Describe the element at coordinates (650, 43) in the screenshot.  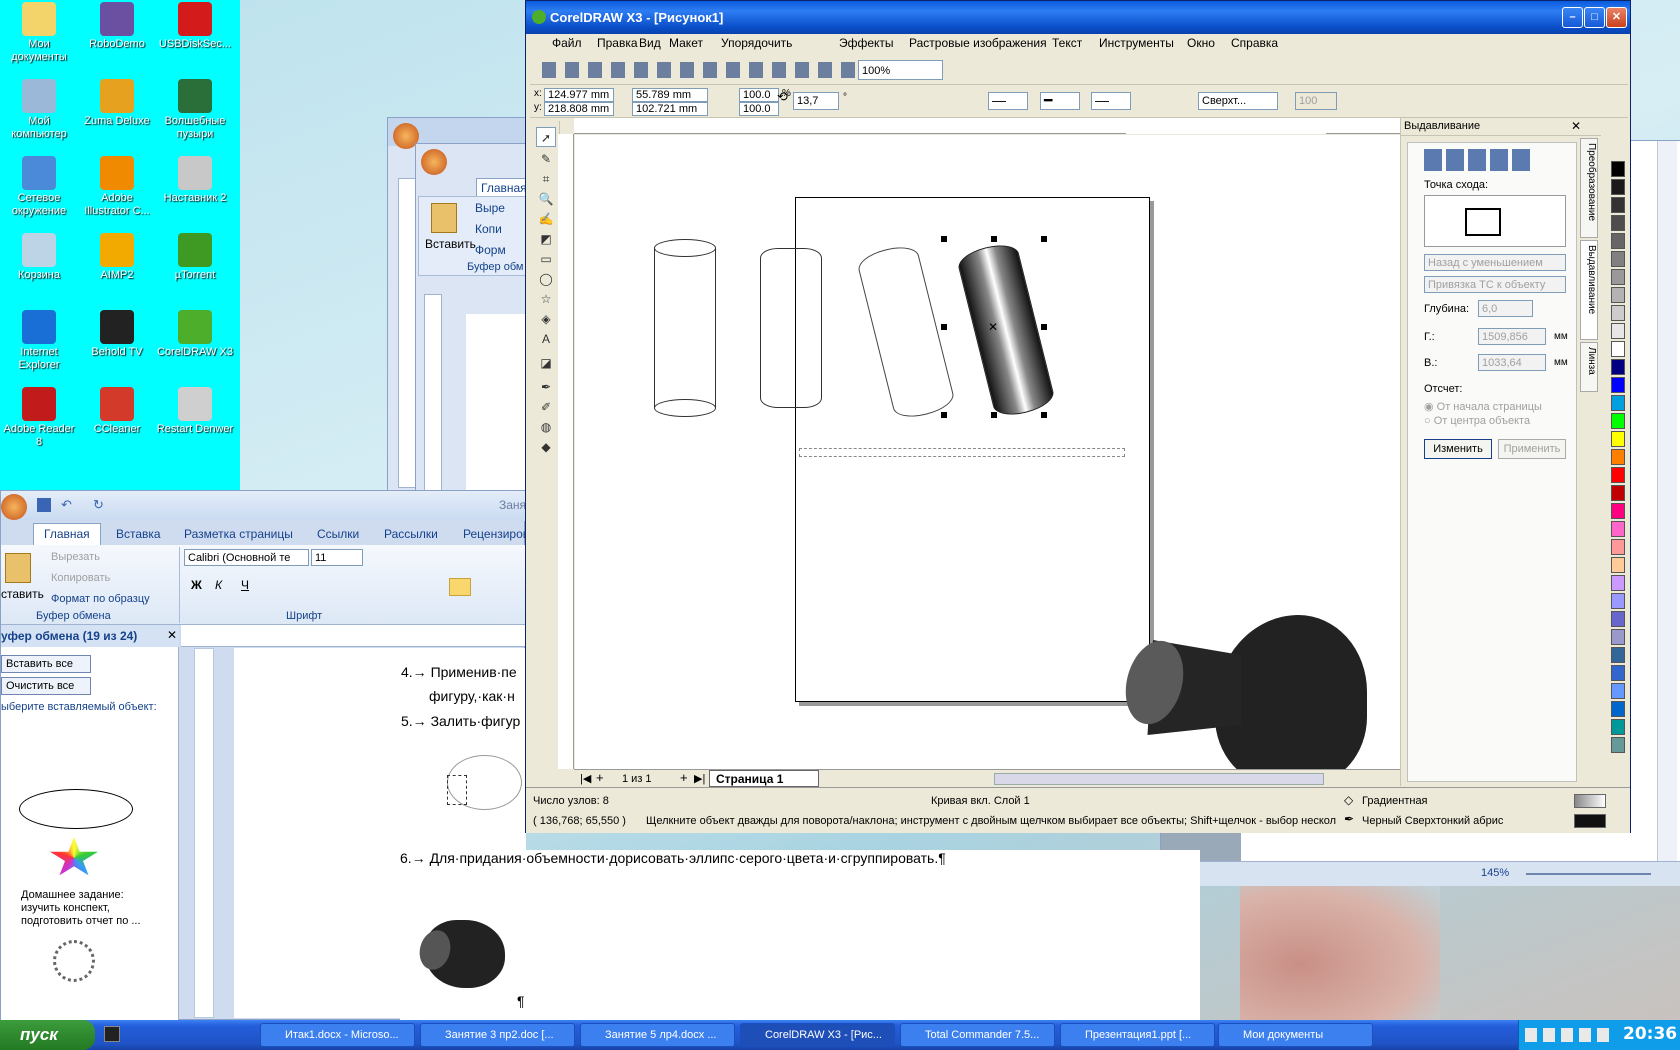
I see `menu-item: Вид` at that location.